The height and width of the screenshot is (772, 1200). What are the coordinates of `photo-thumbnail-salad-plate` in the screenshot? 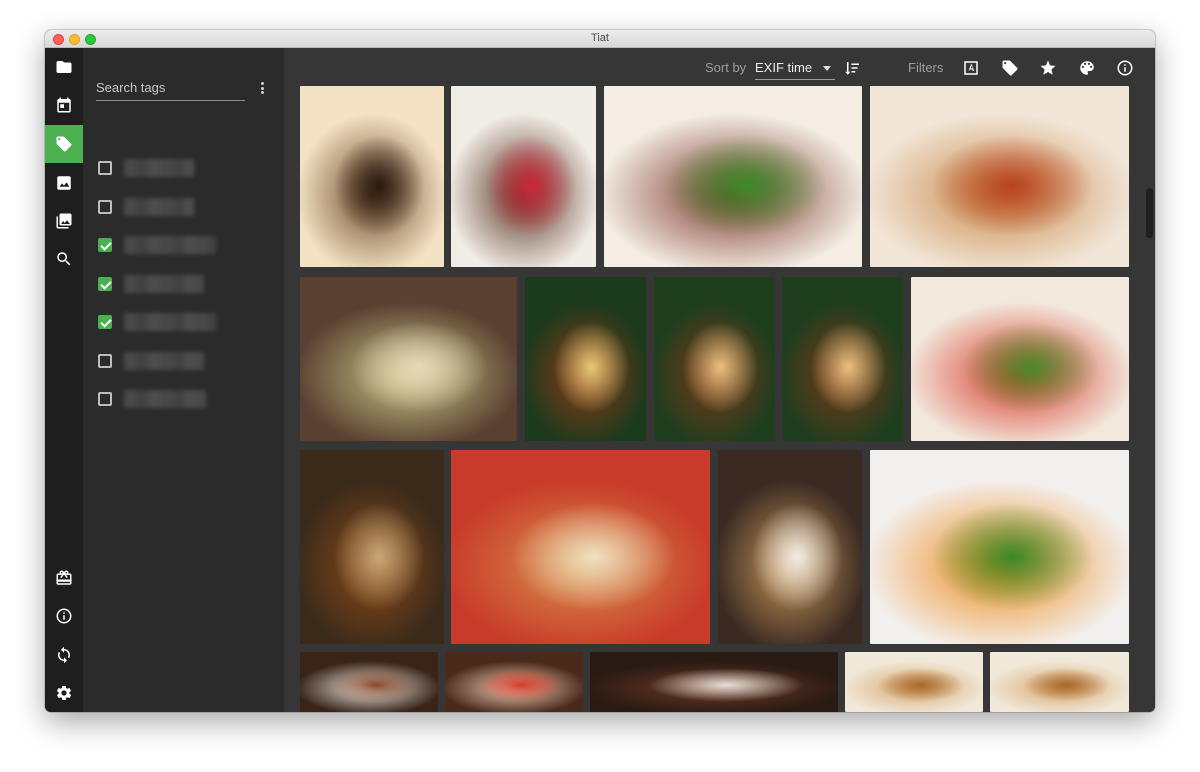 It's located at (1020, 359).